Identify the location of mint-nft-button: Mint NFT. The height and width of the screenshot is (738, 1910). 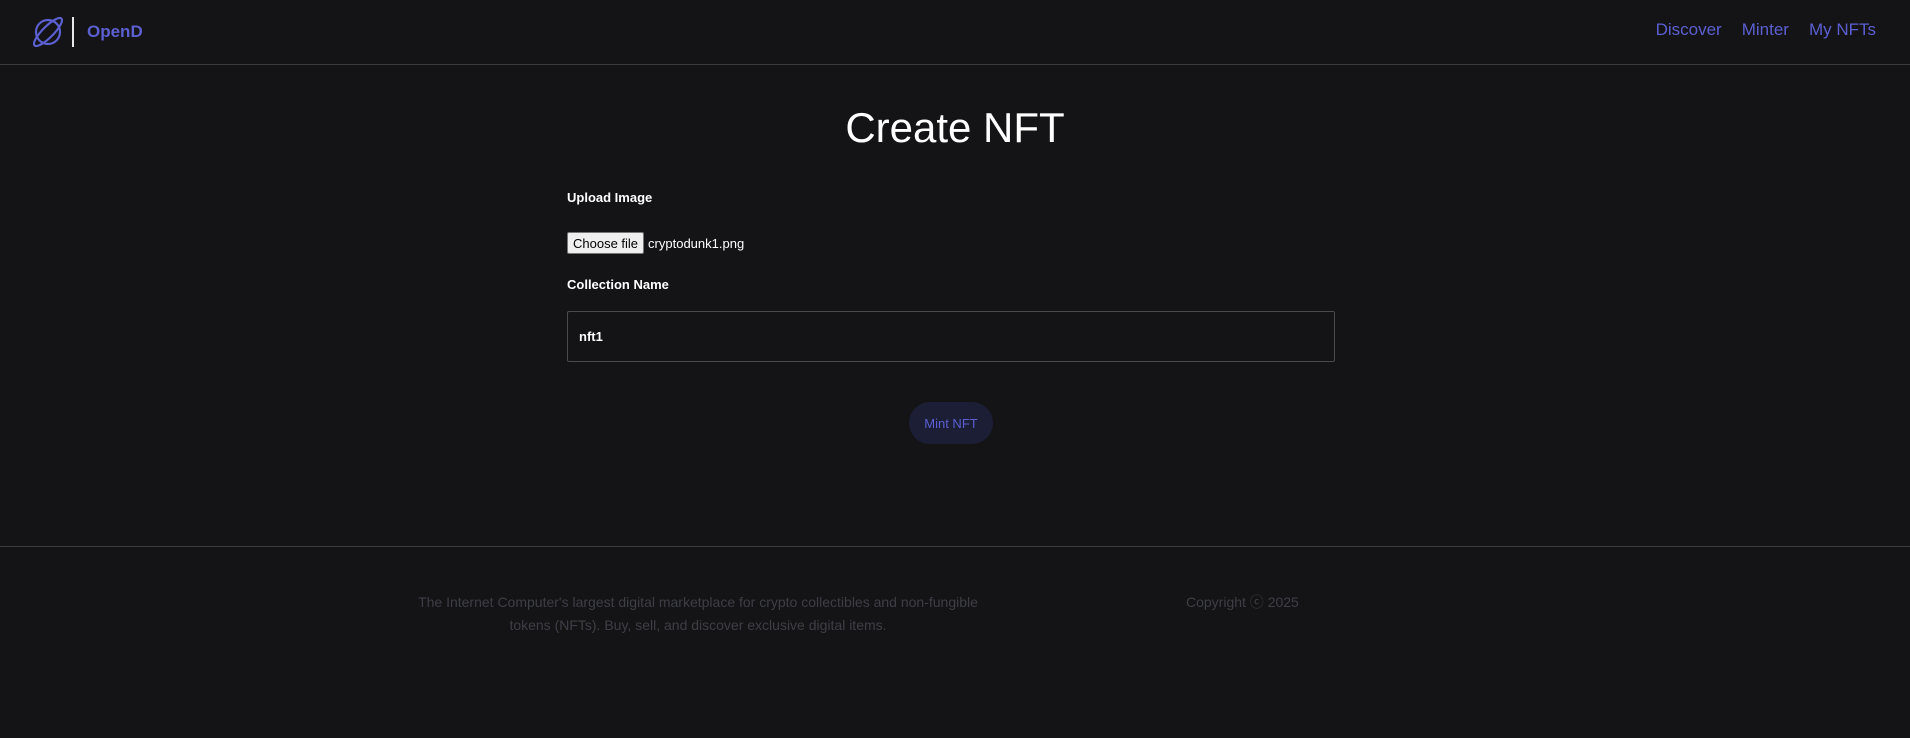
(951, 423).